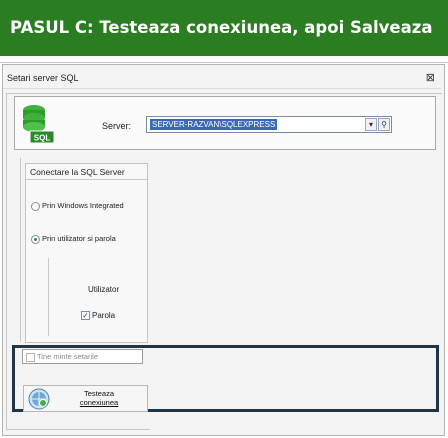 This screenshot has height=438, width=448. Describe the element at coordinates (42, 138) in the screenshot. I see `sql-logo-text: SQL` at that location.